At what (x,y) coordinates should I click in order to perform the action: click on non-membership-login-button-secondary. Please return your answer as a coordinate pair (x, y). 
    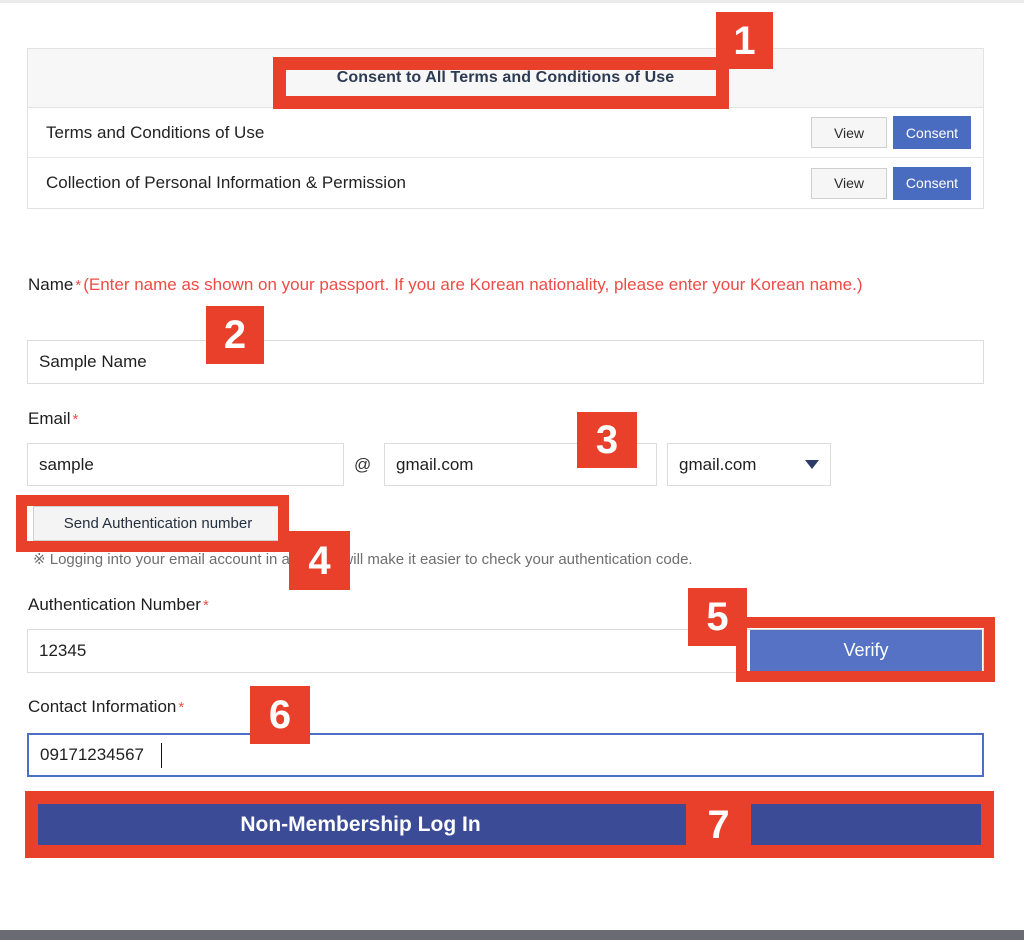
    Looking at the image, I should click on (866, 824).